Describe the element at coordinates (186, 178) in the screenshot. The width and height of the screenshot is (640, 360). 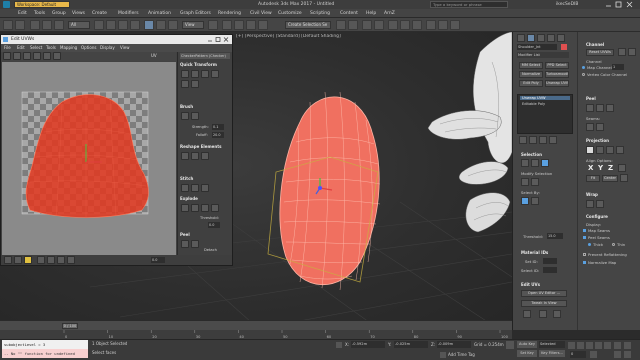
I see `stitch-title: Stitch` at that location.